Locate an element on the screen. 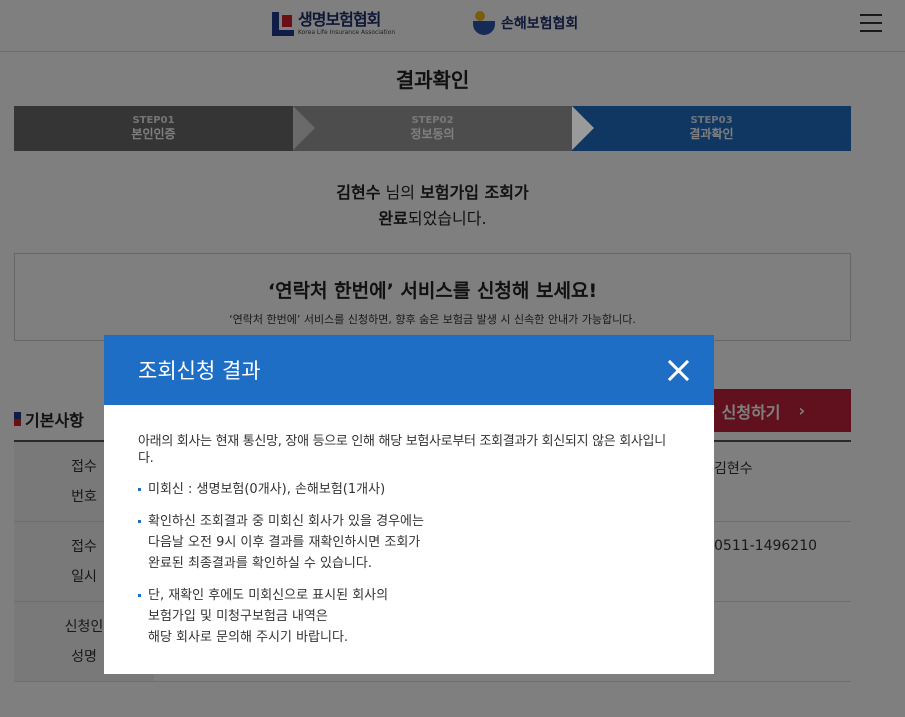 This screenshot has width=905, height=717. bullet1-text: 미회신 : 생명보험(0개사), 손해보험(1개사) is located at coordinates (267, 489).